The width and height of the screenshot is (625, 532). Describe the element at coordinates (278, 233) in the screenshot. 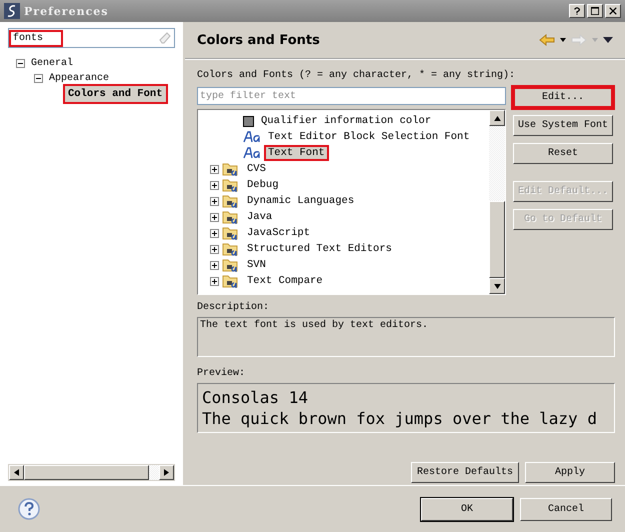

I see `tree-category: JavaScript` at that location.